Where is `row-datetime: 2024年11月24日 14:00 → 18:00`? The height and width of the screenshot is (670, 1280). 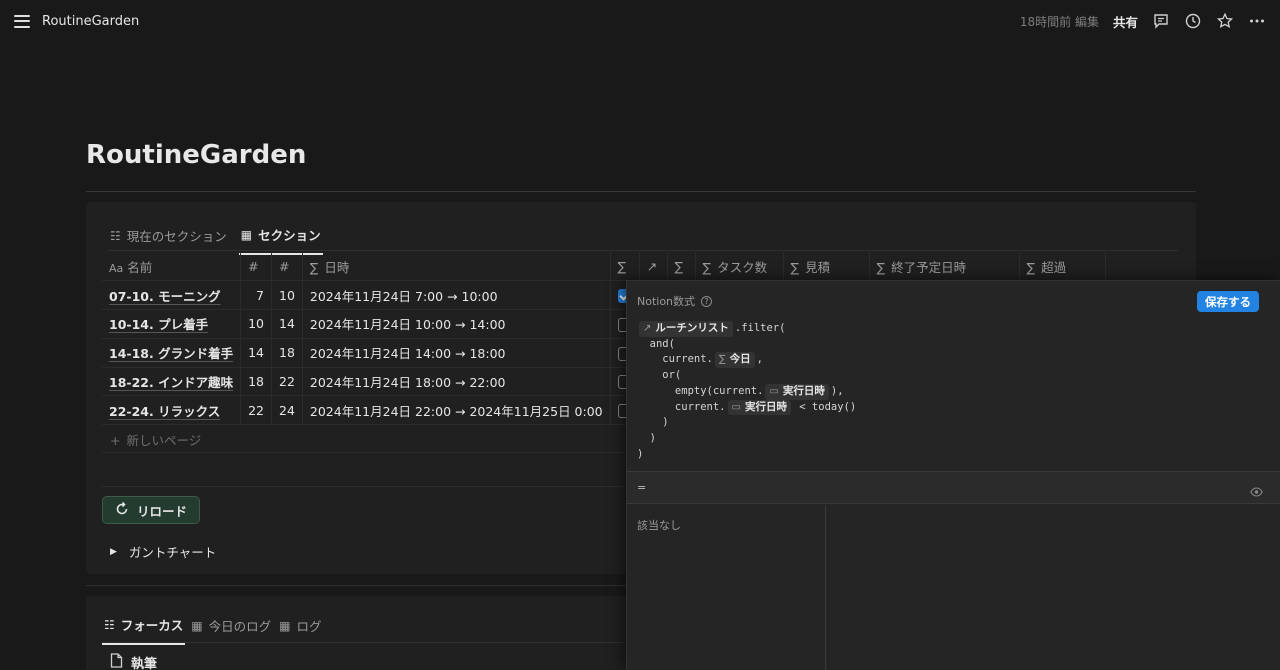
row-datetime: 2024年11月24日 14:00 → 18:00 is located at coordinates (456, 353).